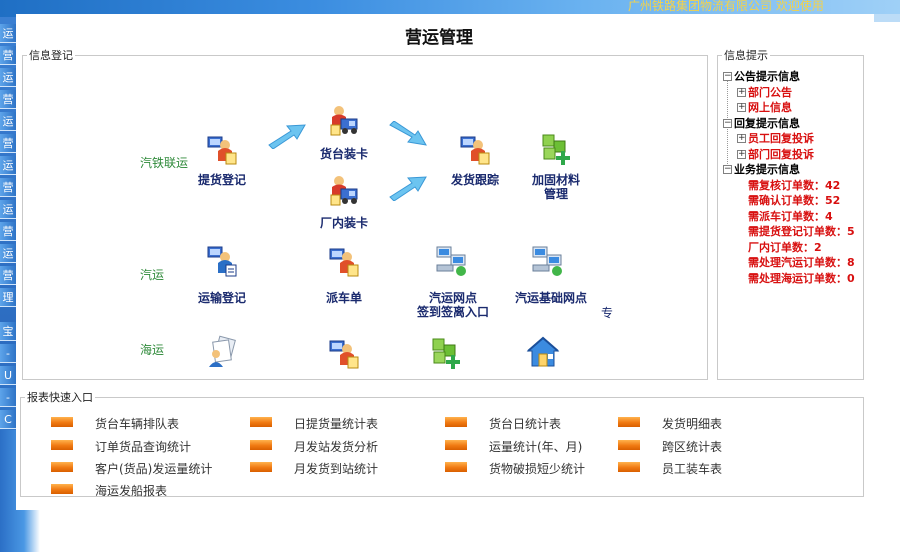  Describe the element at coordinates (222, 352) in the screenshot. I see `person-documents-icon` at that location.